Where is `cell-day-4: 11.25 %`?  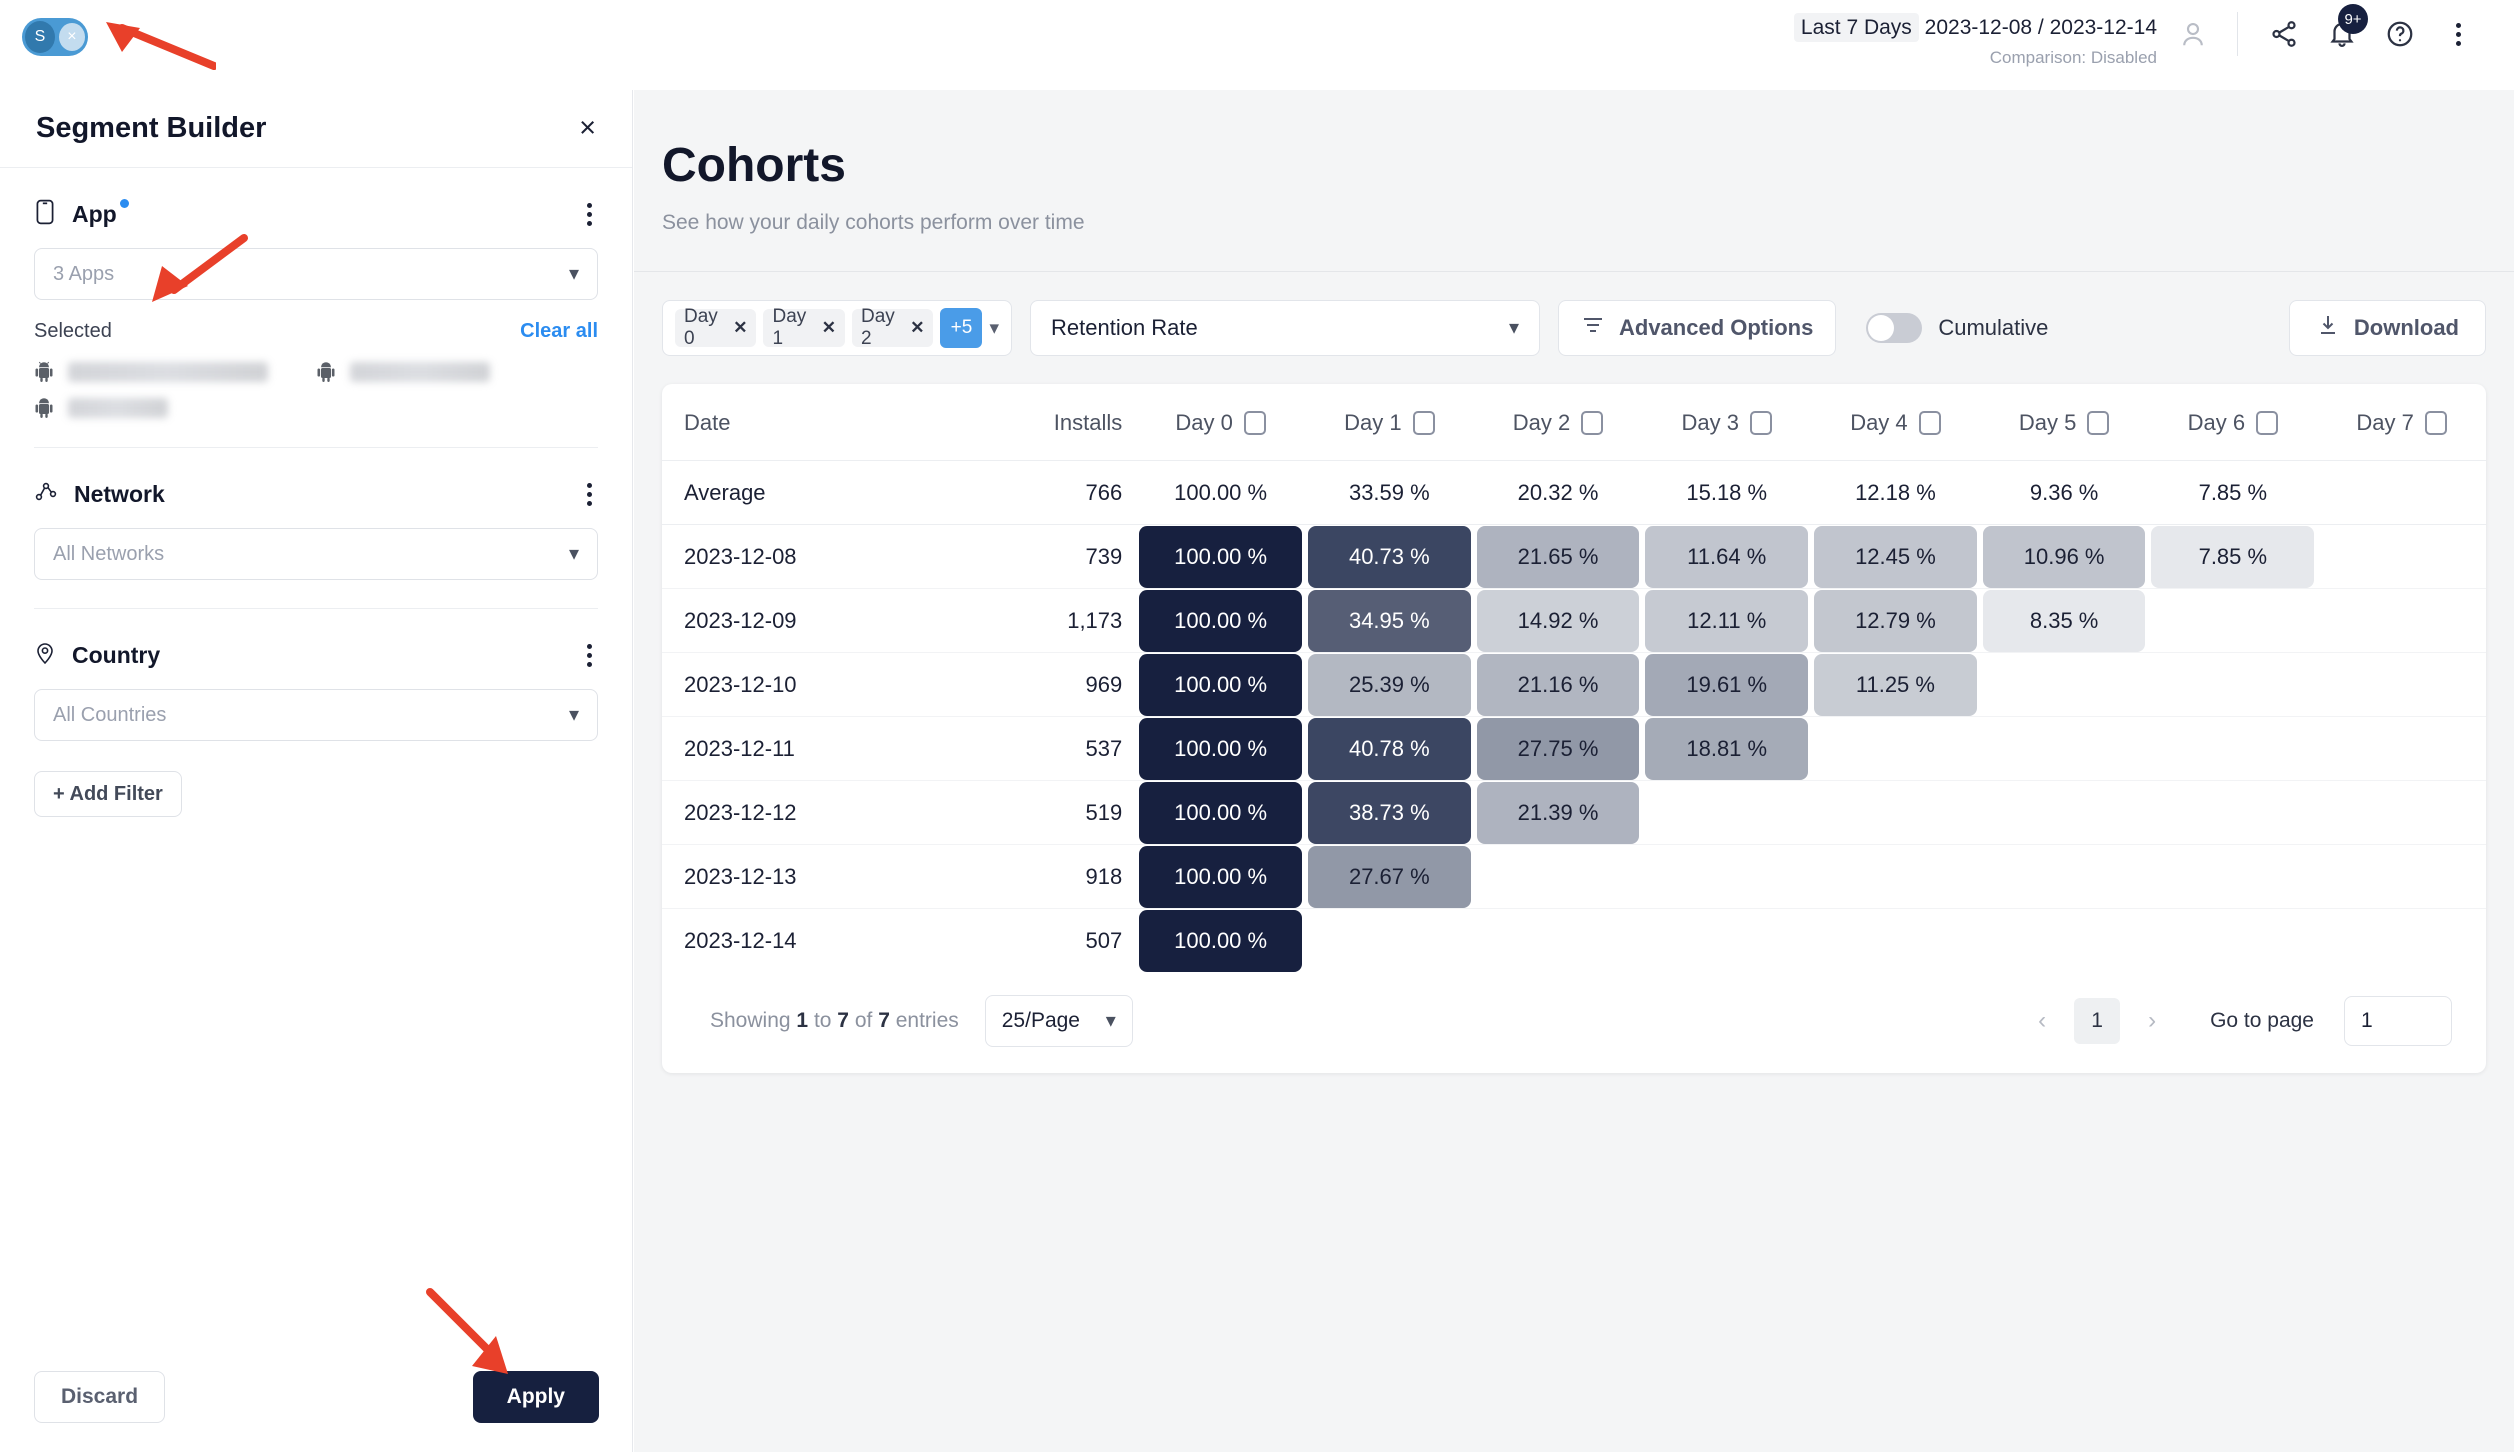 cell-day-4: 11.25 % is located at coordinates (1895, 684).